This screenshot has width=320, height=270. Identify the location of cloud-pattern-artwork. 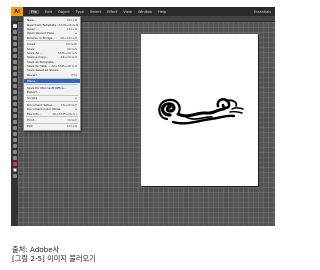
(200, 111).